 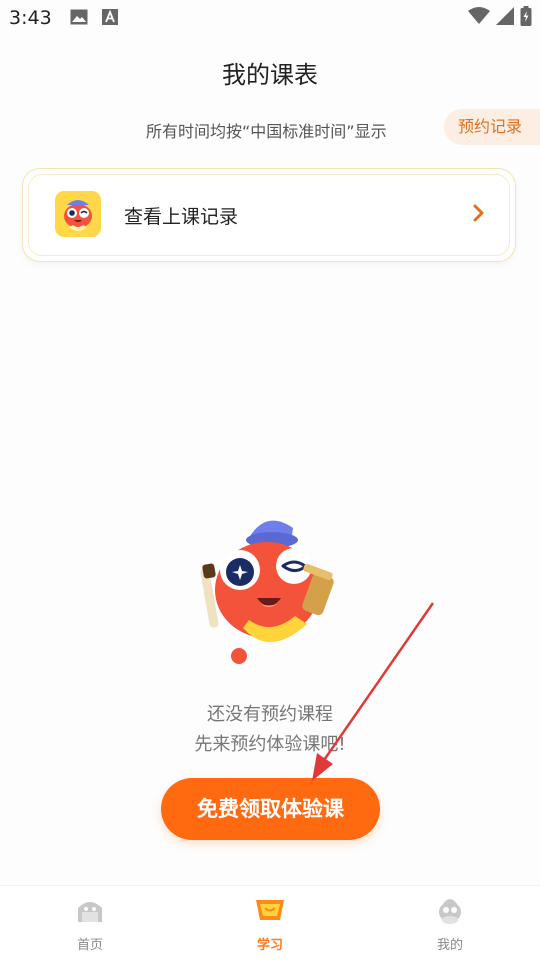 I want to click on mascot-illustration, so click(x=270, y=588).